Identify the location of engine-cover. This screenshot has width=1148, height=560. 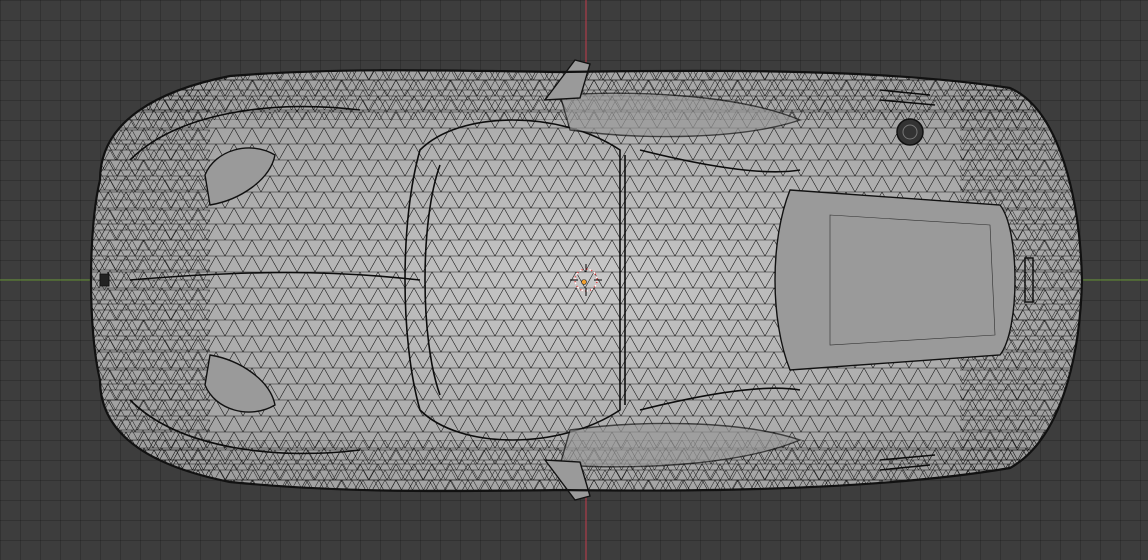
(895, 280).